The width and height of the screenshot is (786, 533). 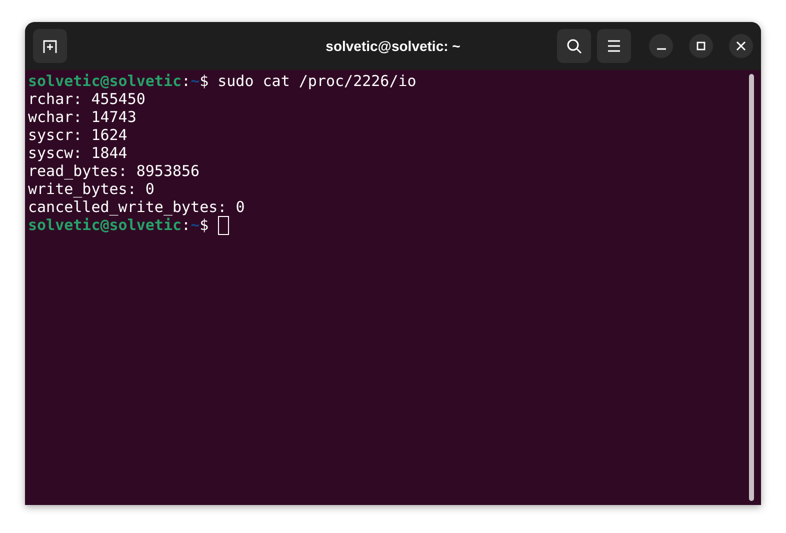 I want to click on maximize-button, so click(x=701, y=46).